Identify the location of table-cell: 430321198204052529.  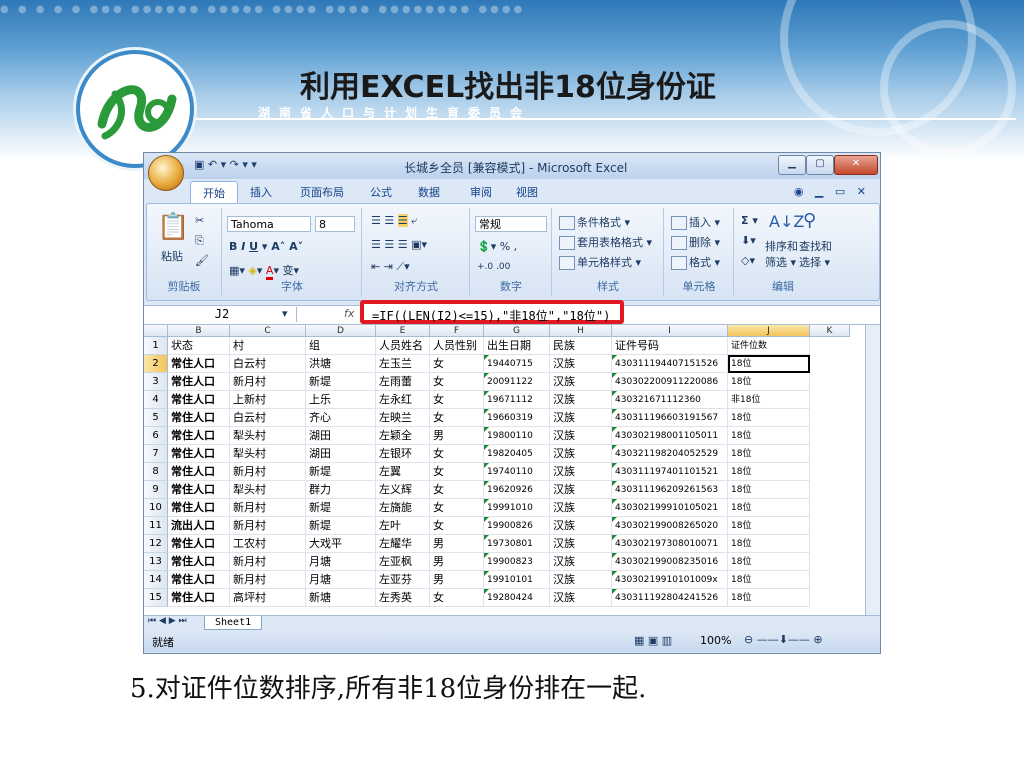
(670, 454).